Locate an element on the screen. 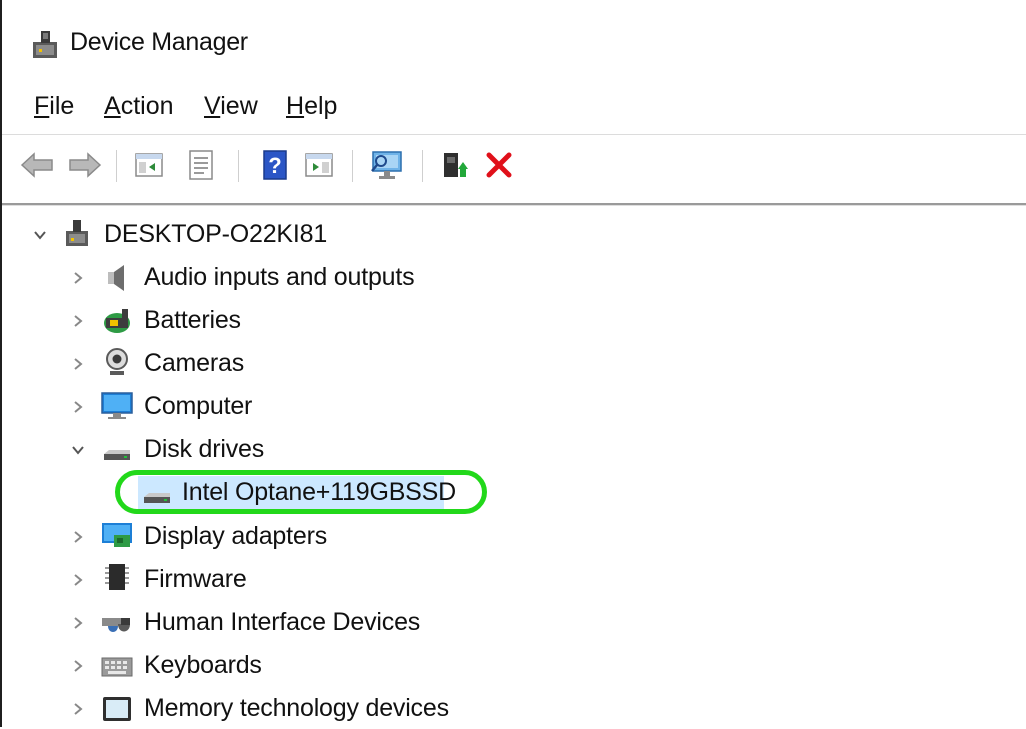 The width and height of the screenshot is (1026, 729). computer-tower-icon is located at coordinates (77, 233).